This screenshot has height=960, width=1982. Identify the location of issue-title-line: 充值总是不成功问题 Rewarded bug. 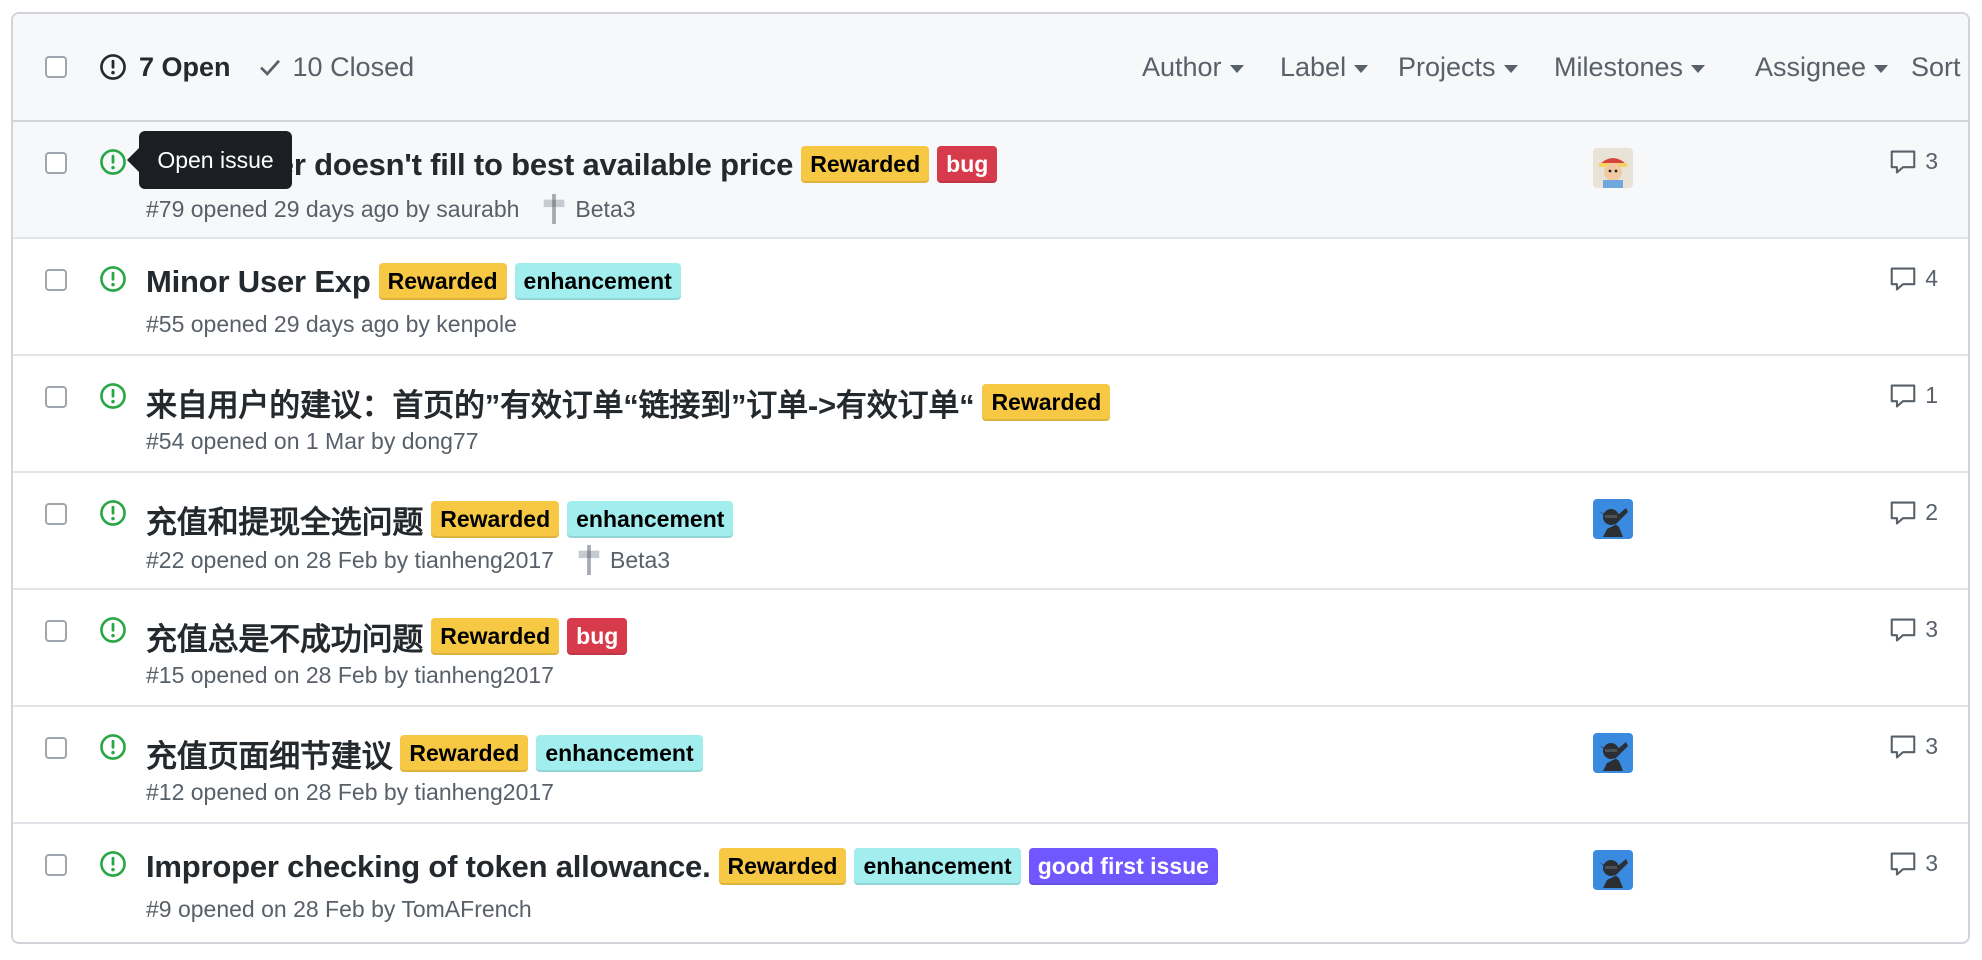
(387, 636).